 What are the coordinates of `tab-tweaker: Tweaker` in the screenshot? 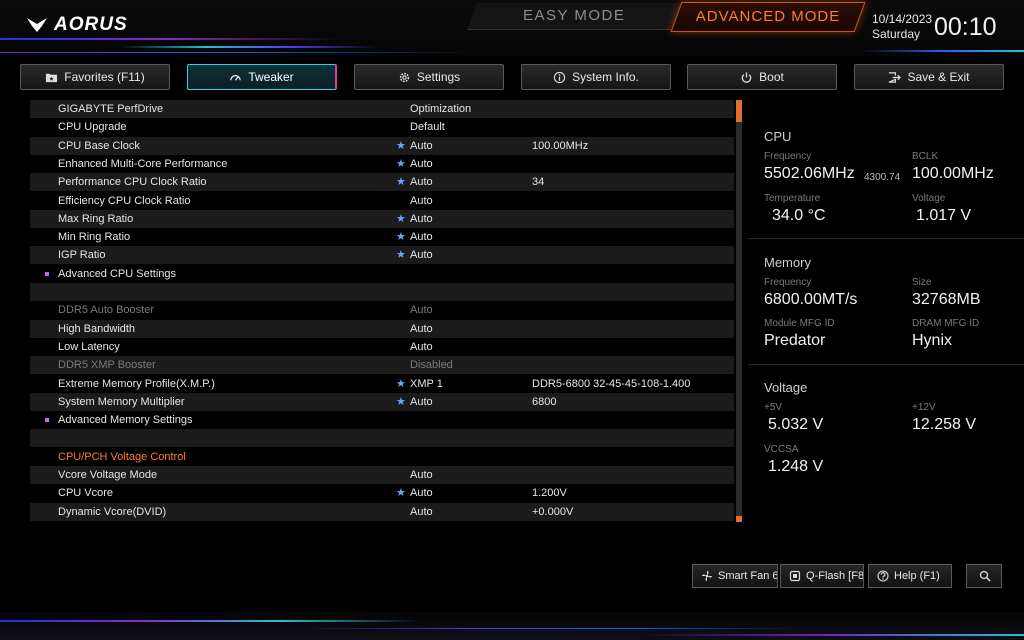 It's located at (262, 77).